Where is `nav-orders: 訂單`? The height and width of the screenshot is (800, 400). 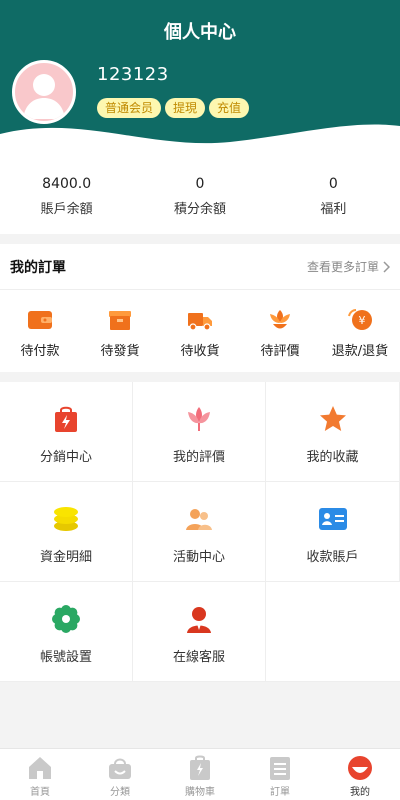
nav-orders: 訂單 is located at coordinates (280, 774).